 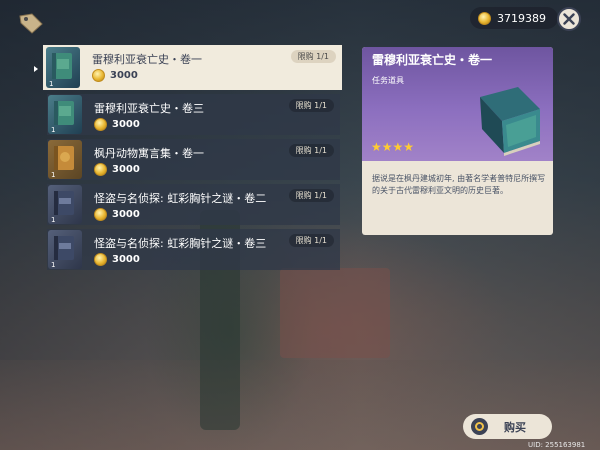 I want to click on shop-item-3: 1 怪盗与名侦探: 虹彩胸针之谜・卷二 3000 限购 1/1, so click(x=193, y=204).